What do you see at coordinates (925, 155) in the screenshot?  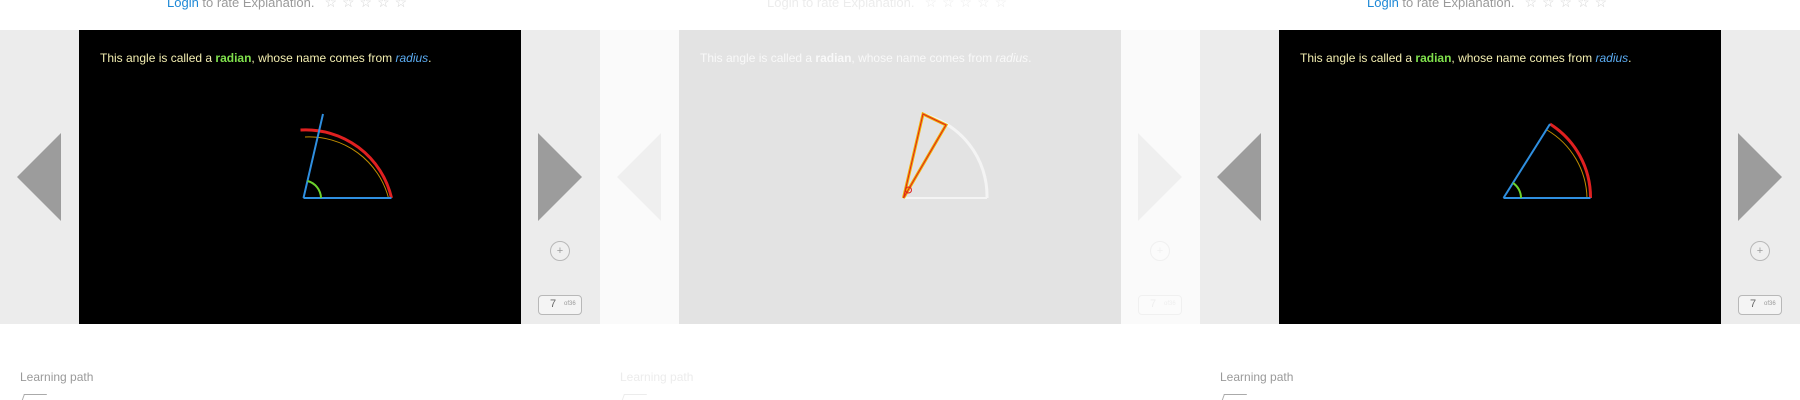 I see `sector-highlight` at bounding box center [925, 155].